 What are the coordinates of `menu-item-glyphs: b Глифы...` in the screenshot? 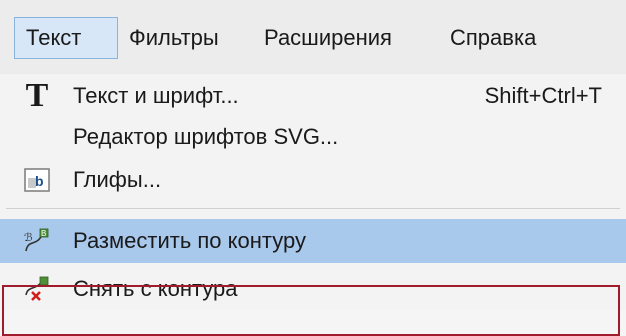 It's located at (313, 180).